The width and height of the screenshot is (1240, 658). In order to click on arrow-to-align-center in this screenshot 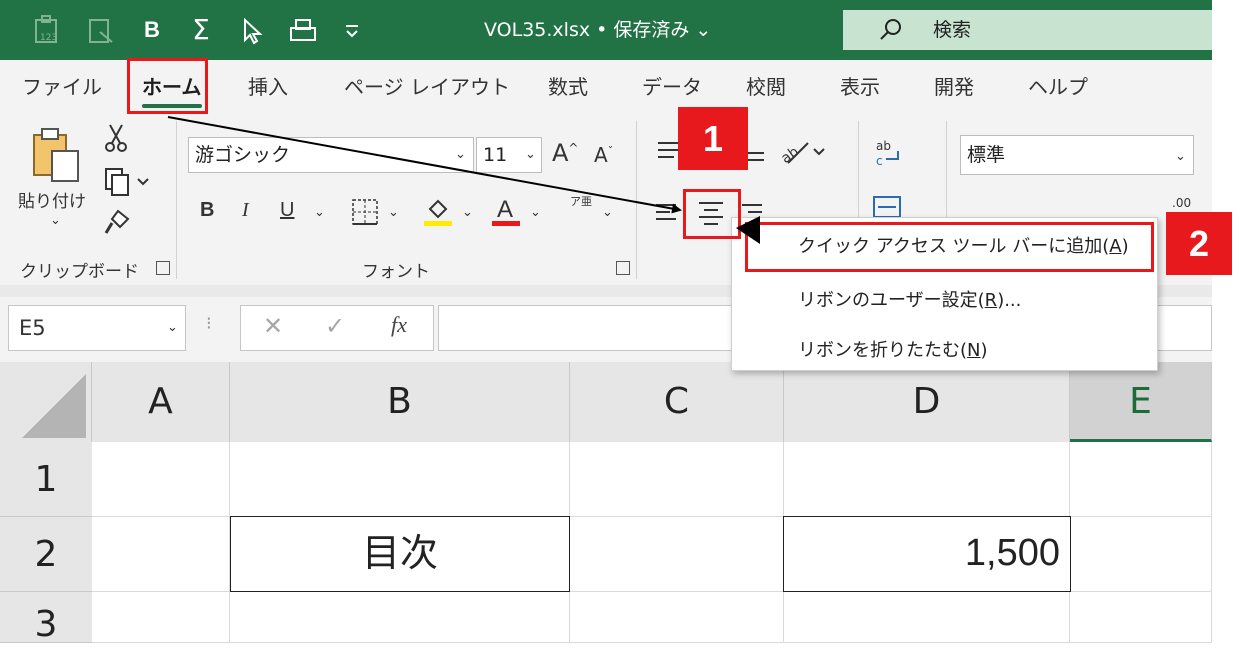, I will do `click(424, 165)`.